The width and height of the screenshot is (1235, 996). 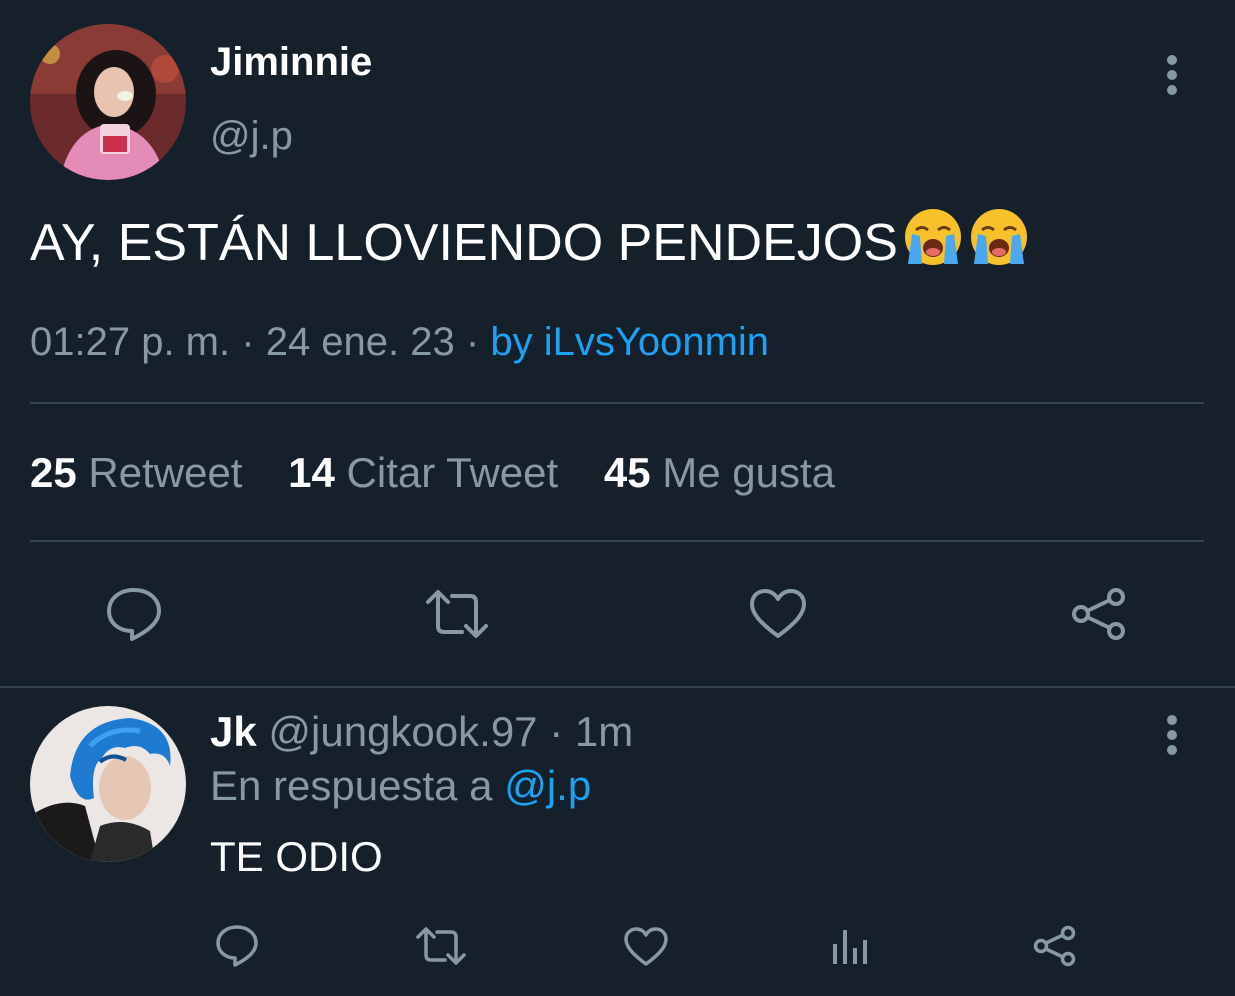 I want to click on tweet-stats: 25 Retweet 14 Citar Tweet 45 Me gusta, so click(x=449, y=473).